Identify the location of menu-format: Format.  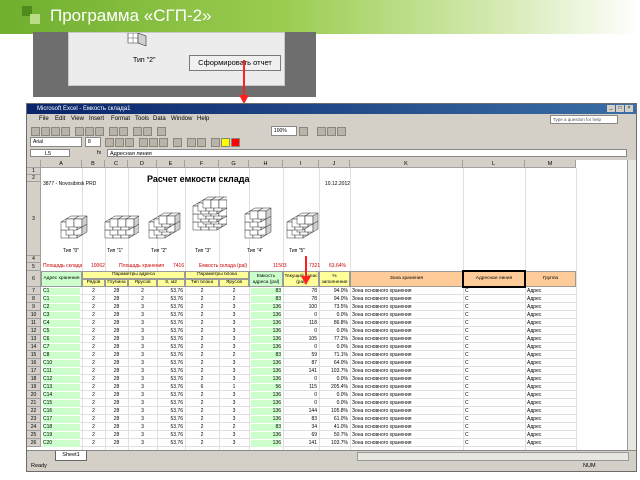
(120, 119).